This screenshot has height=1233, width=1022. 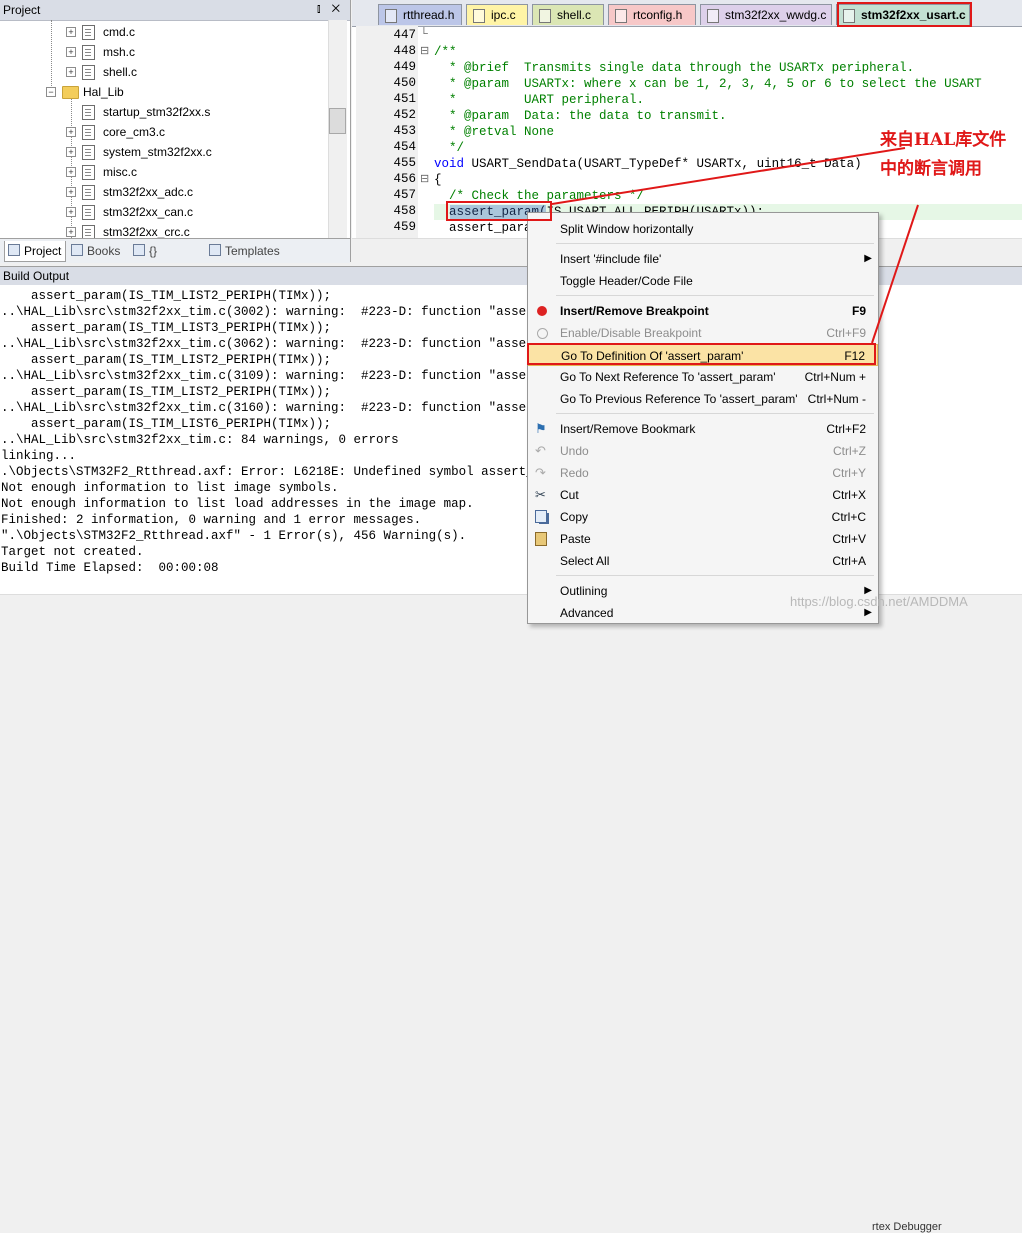 I want to click on annotation-arrow-to-code, so click(x=728, y=176).